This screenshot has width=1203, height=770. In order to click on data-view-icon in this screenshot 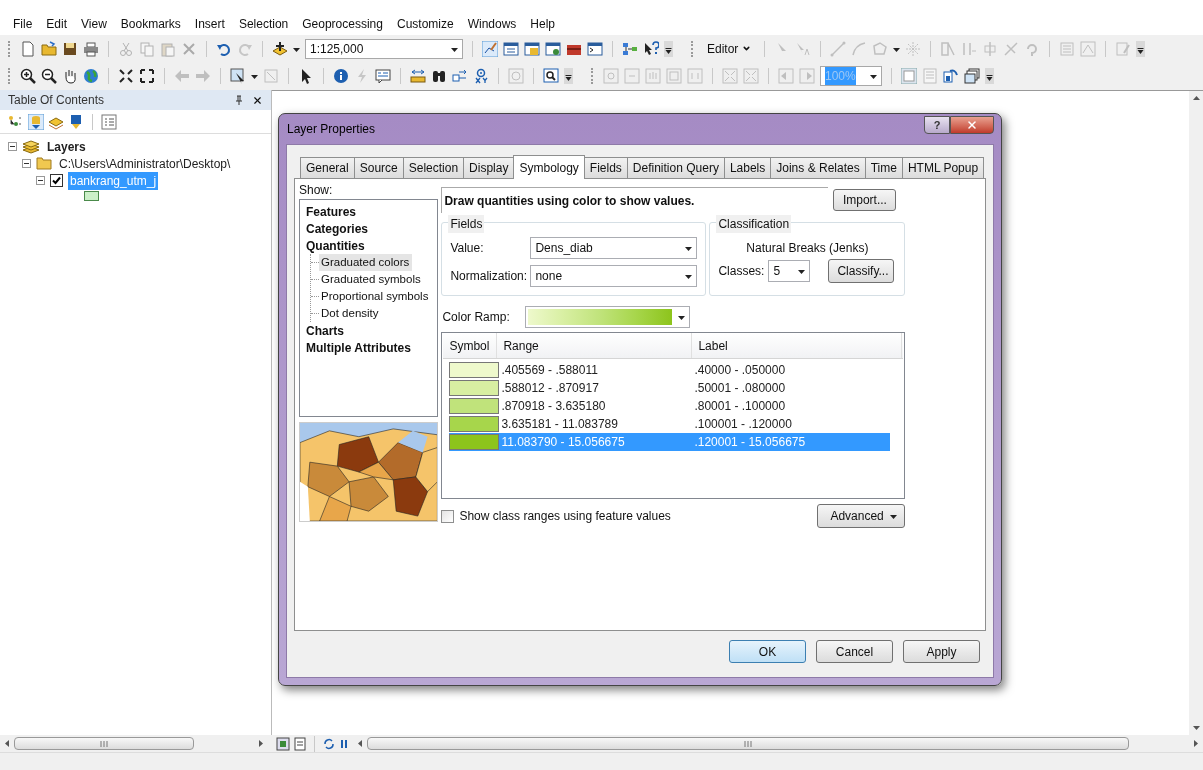, I will do `click(283, 743)`.